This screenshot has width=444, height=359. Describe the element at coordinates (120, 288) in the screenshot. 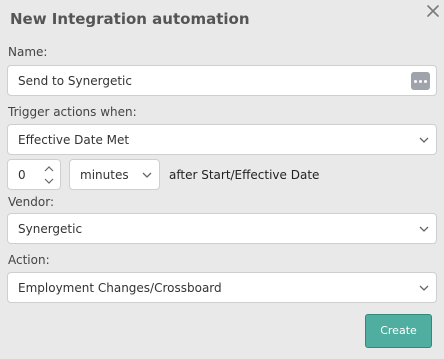

I see `action-selected-value: Employment Changes/Crossboard` at that location.